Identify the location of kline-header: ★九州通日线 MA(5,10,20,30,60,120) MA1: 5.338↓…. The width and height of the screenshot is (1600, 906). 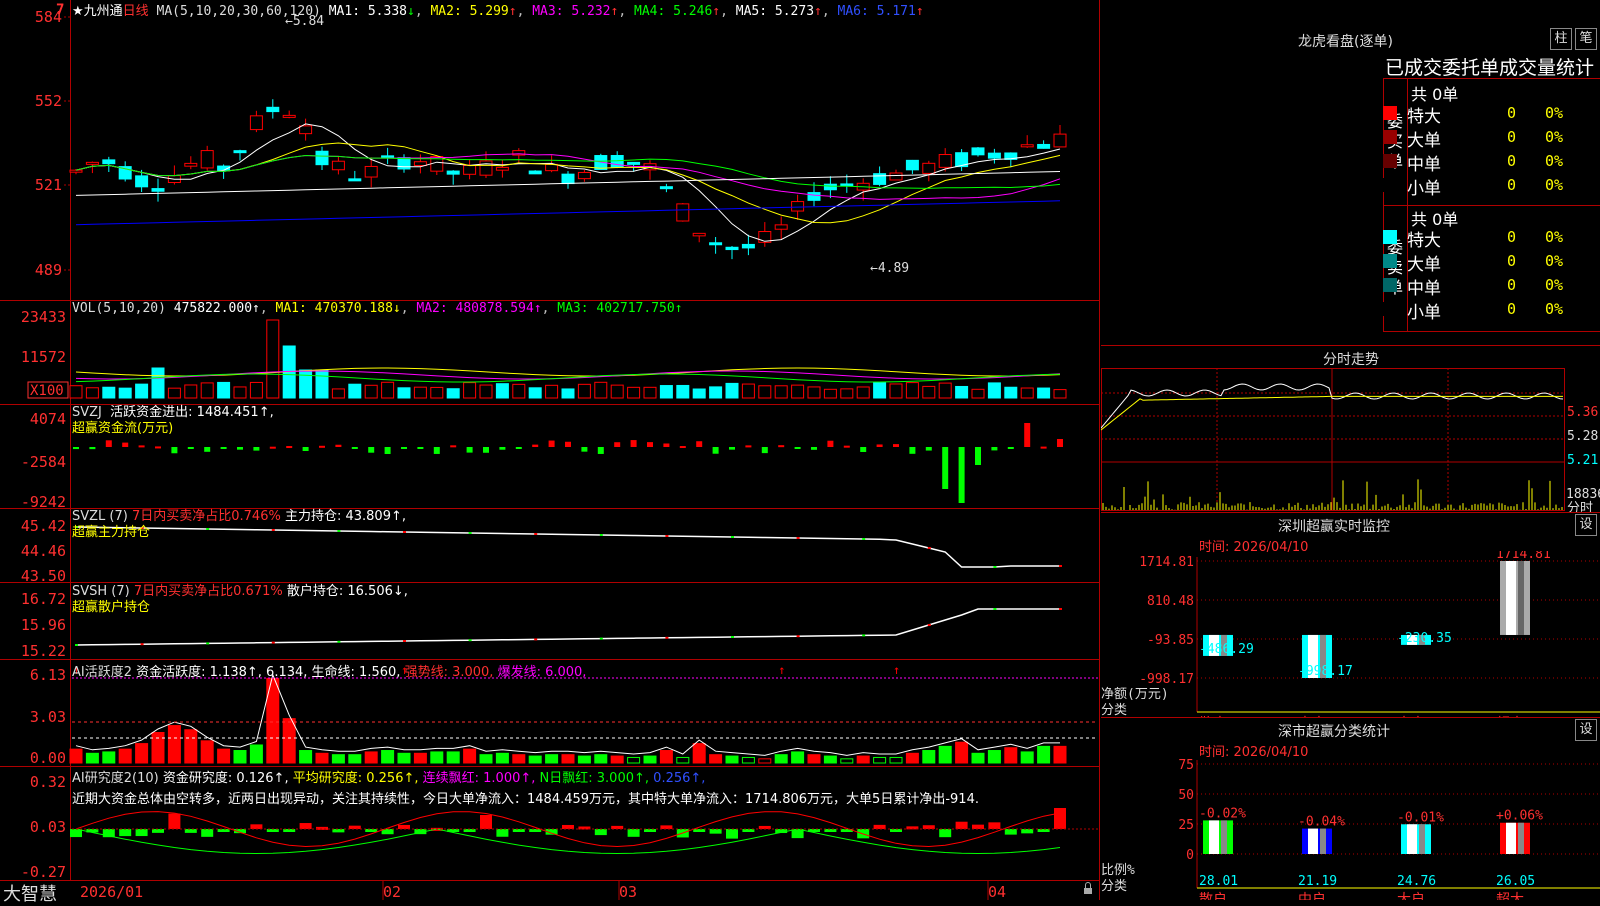
(498, 11).